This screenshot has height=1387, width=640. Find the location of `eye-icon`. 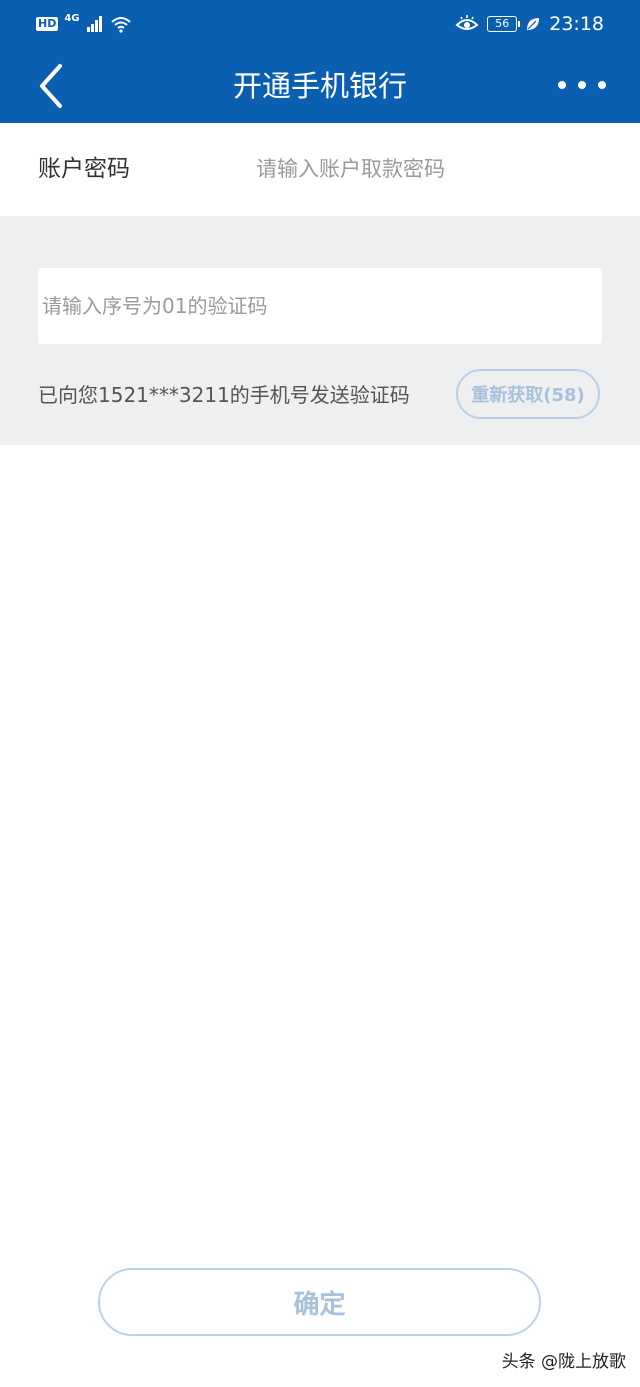

eye-icon is located at coordinates (467, 22).